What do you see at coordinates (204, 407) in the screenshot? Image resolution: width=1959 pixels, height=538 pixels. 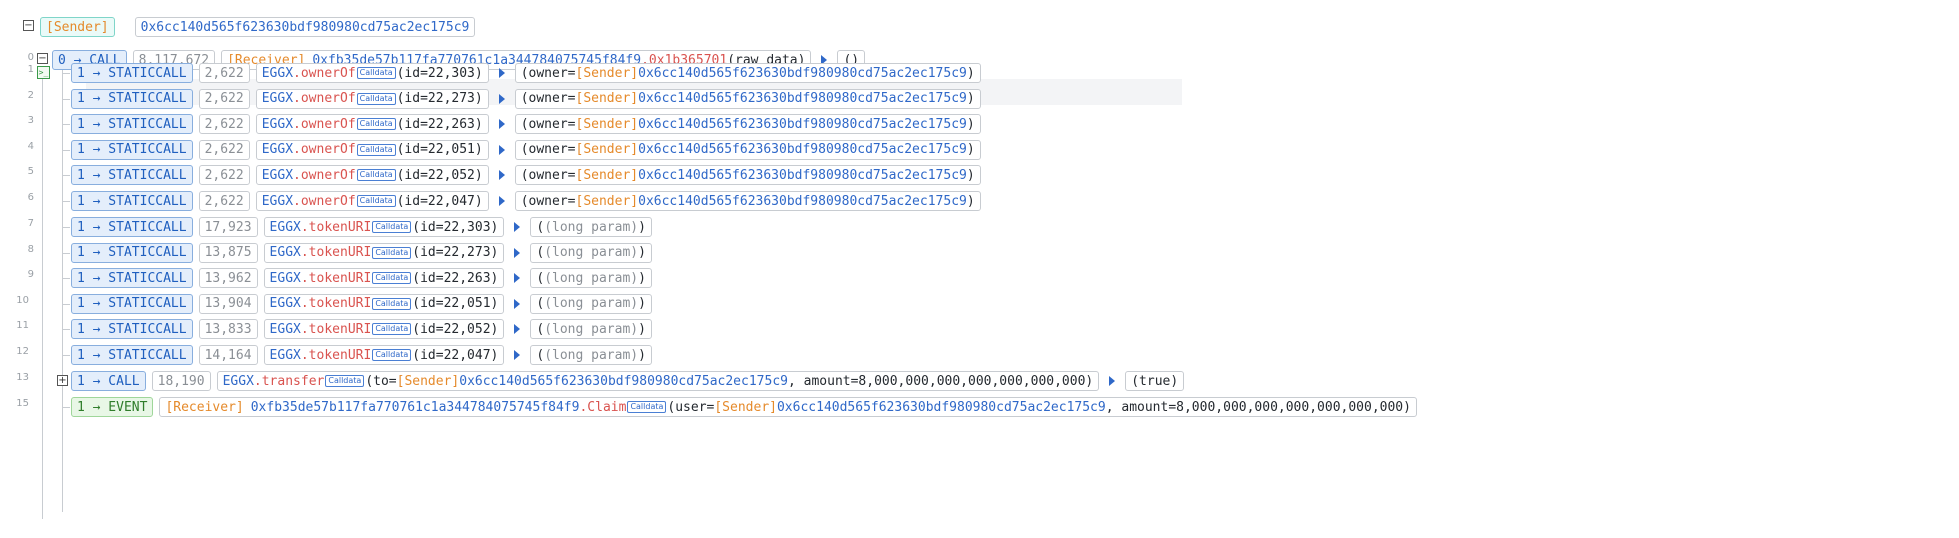 I see `receiver-tag: [Receiver]` at bounding box center [204, 407].